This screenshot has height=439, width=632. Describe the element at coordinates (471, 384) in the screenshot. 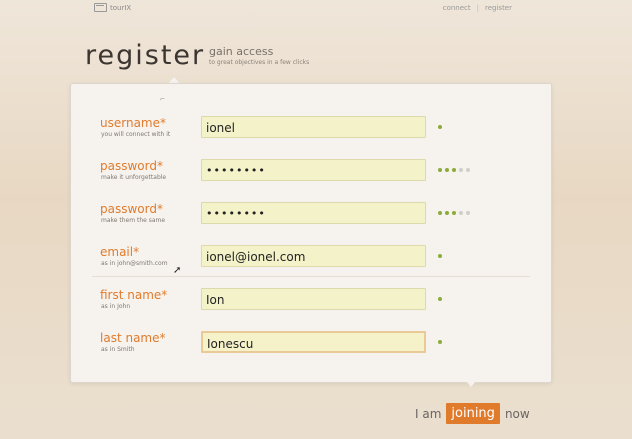

I see `panel-pointer-bottom` at that location.